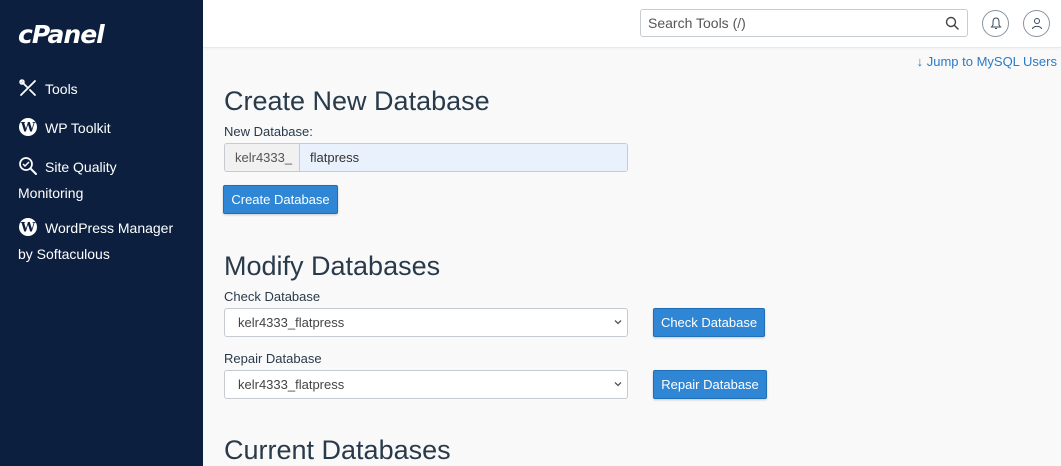  Describe the element at coordinates (291, 384) in the screenshot. I see `repair-database-selected: kelr4333_flatpress` at that location.